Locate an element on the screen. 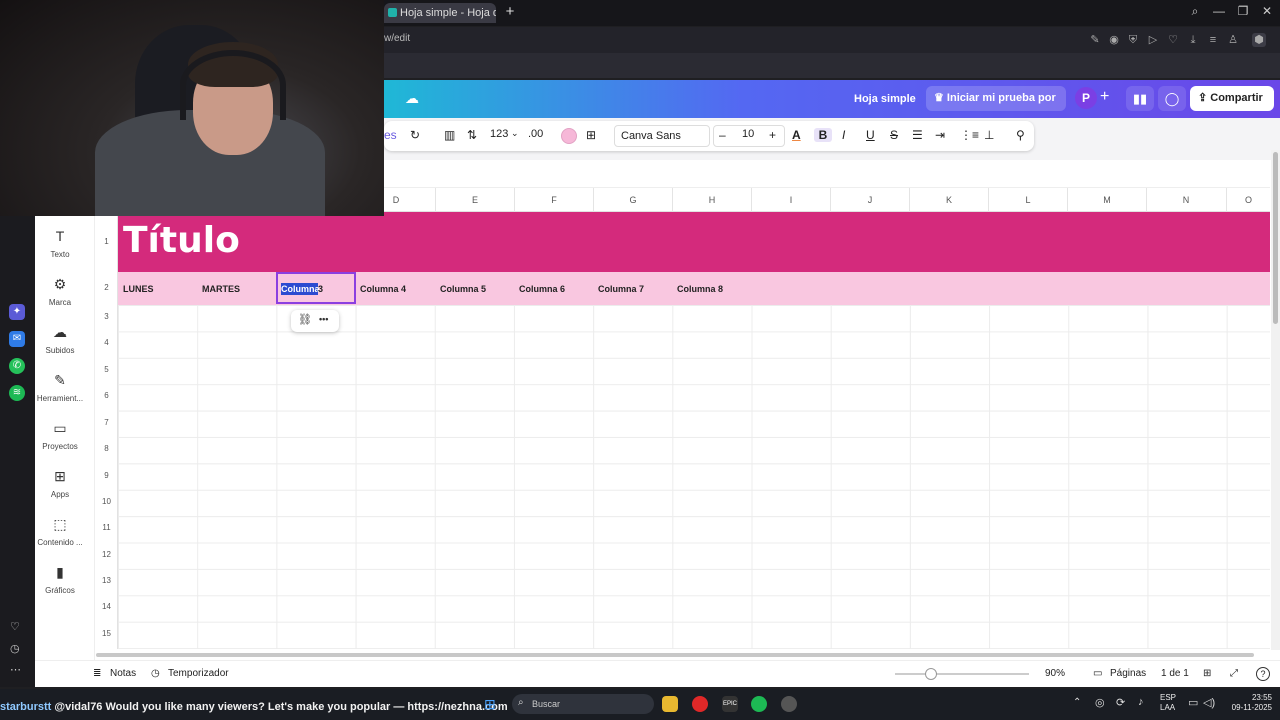 The image size is (1280, 720). sync-icon: ⟳ is located at coordinates (1120, 702).